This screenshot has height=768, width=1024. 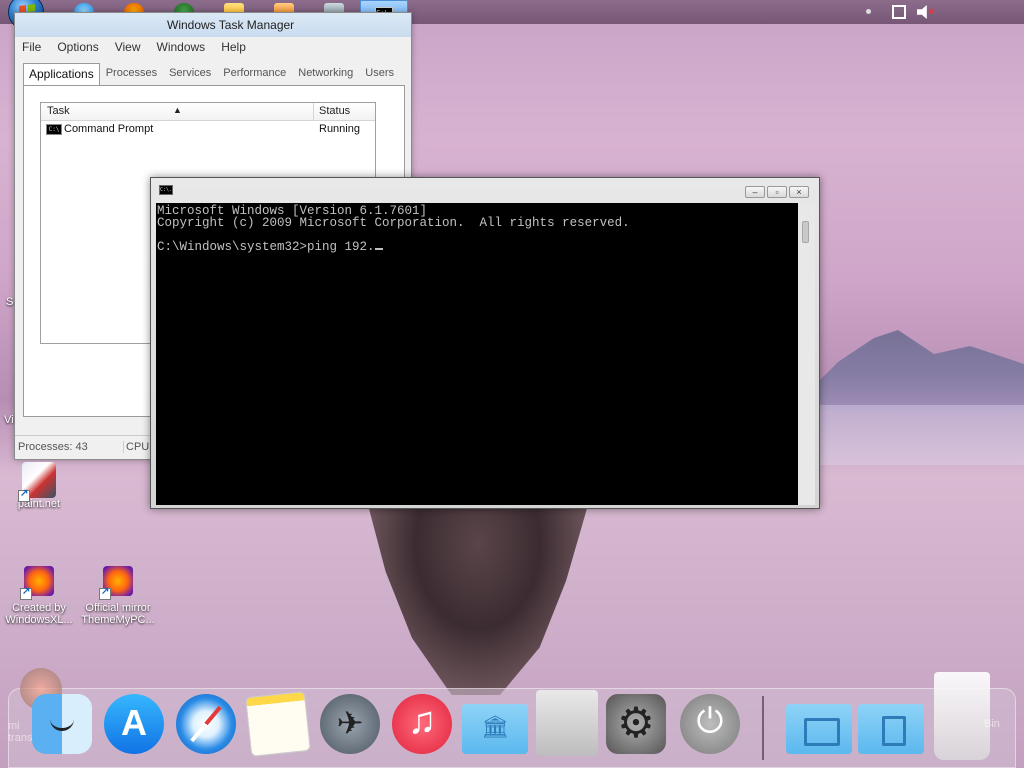 I want to click on column-separator, so click(x=313, y=112).